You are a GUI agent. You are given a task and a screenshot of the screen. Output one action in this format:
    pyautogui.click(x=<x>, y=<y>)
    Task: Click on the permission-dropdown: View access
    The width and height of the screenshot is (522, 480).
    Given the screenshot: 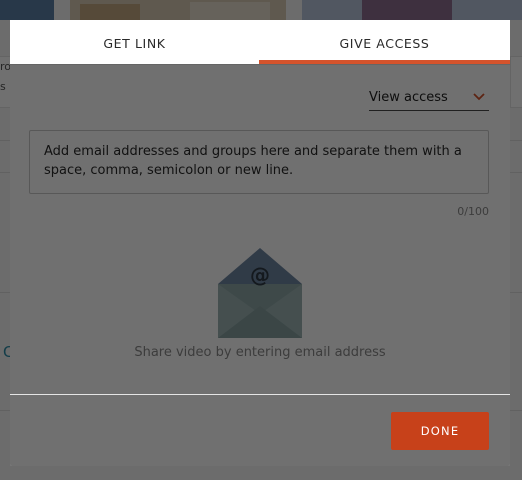 What is the action you would take?
    pyautogui.click(x=429, y=99)
    